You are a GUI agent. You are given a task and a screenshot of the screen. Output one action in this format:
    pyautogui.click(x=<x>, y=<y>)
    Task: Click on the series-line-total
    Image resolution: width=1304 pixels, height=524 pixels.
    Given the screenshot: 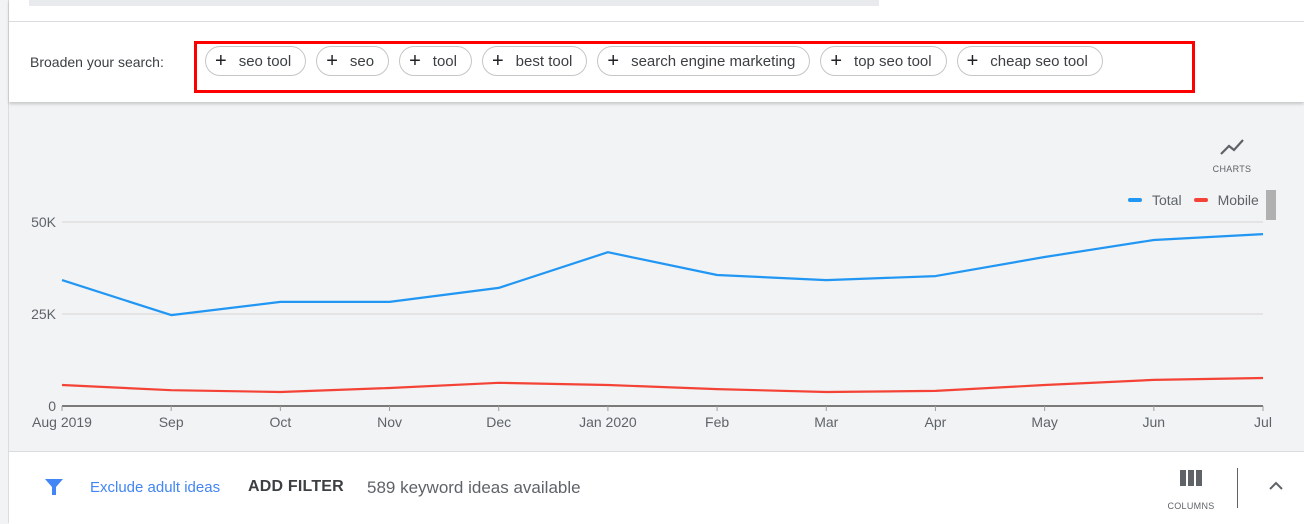 What is the action you would take?
    pyautogui.click(x=662, y=274)
    